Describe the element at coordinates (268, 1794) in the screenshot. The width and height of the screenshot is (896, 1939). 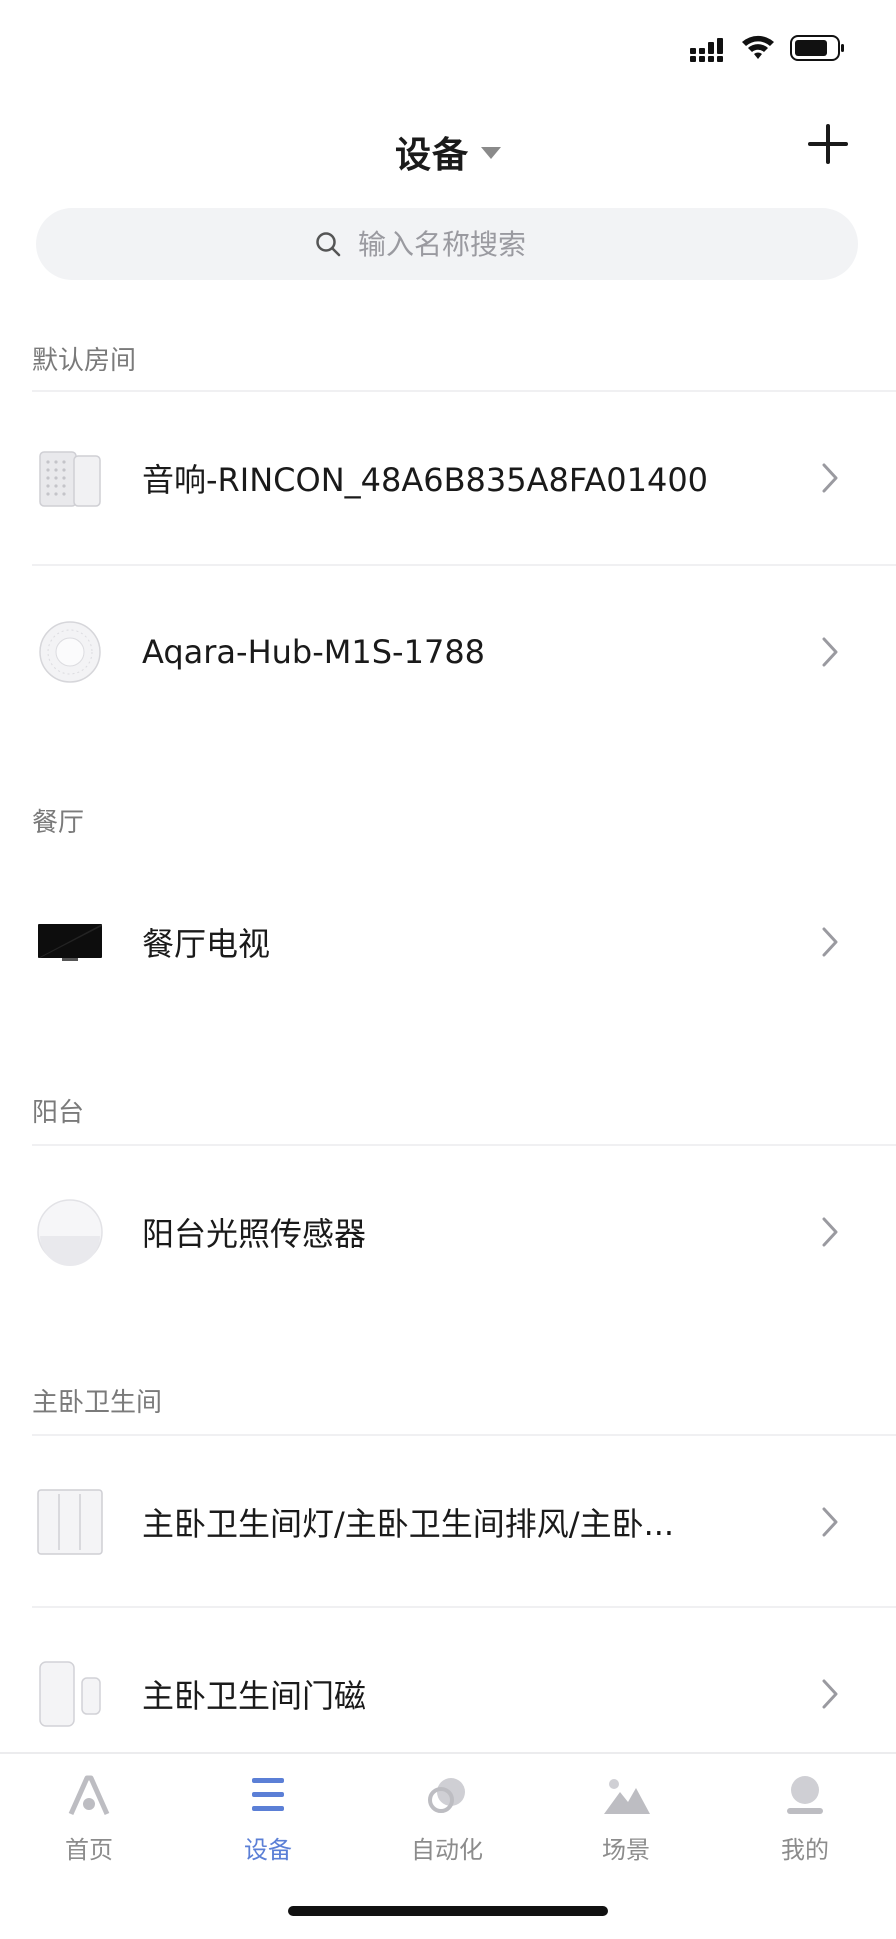
I see `devices-list-icon` at that location.